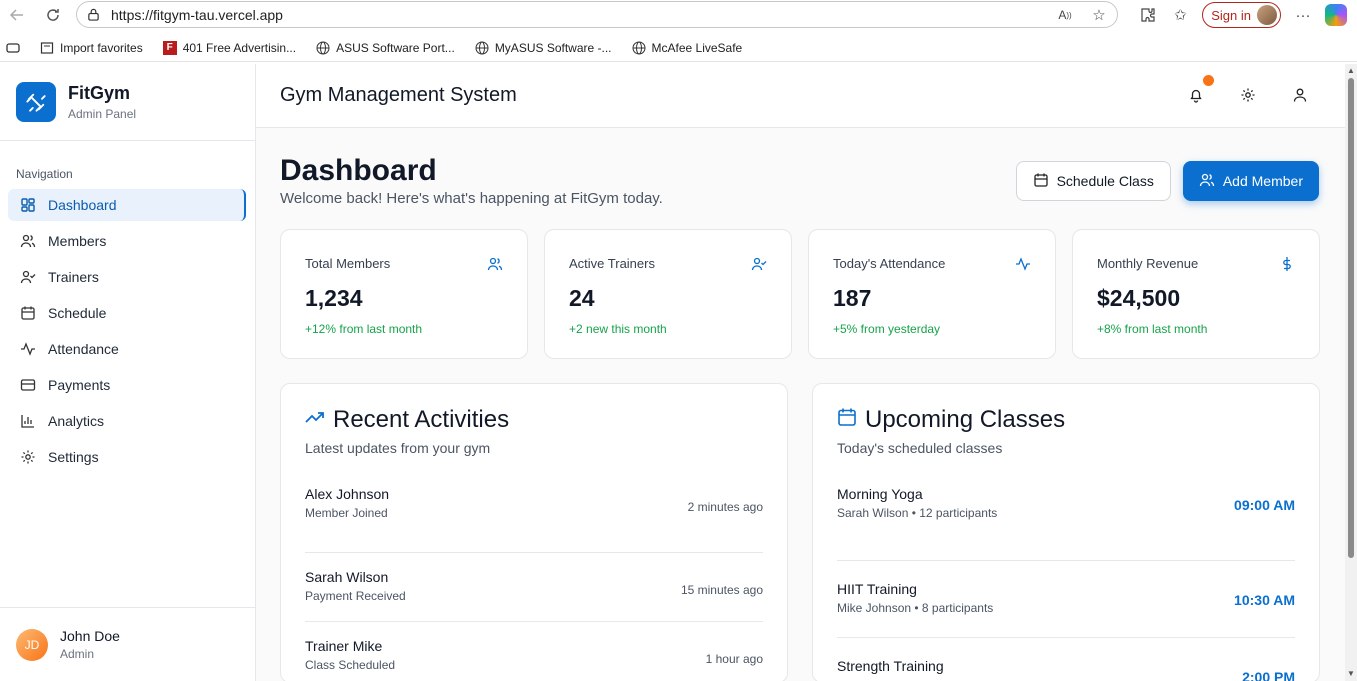 This screenshot has width=1357, height=681. I want to click on activity-action: Class Scheduled, so click(350, 665).